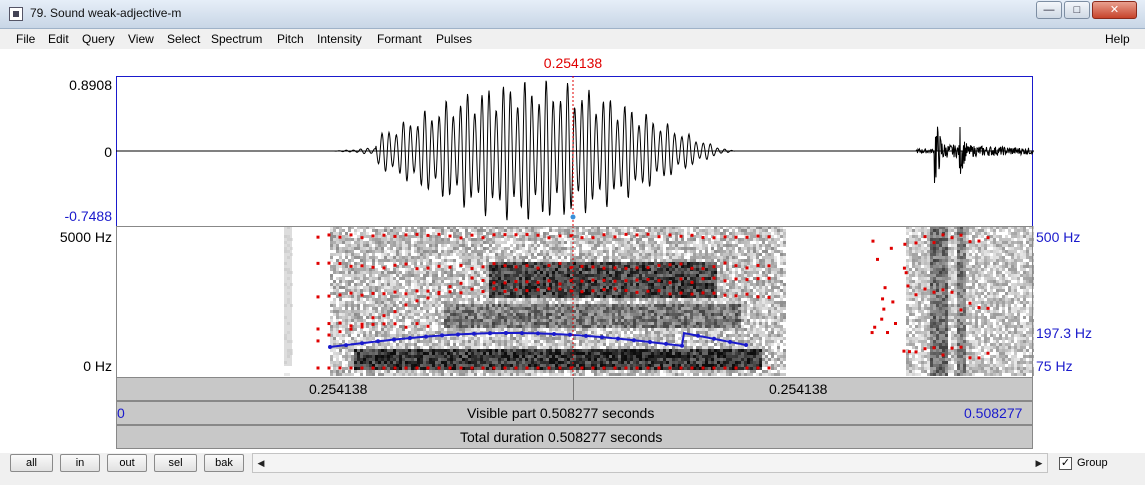  I want to click on zoom-sel-button: sel, so click(175, 463).